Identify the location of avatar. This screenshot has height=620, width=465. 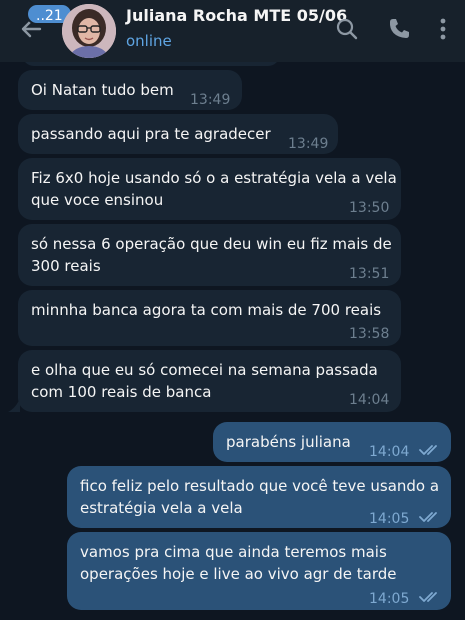
(89, 31).